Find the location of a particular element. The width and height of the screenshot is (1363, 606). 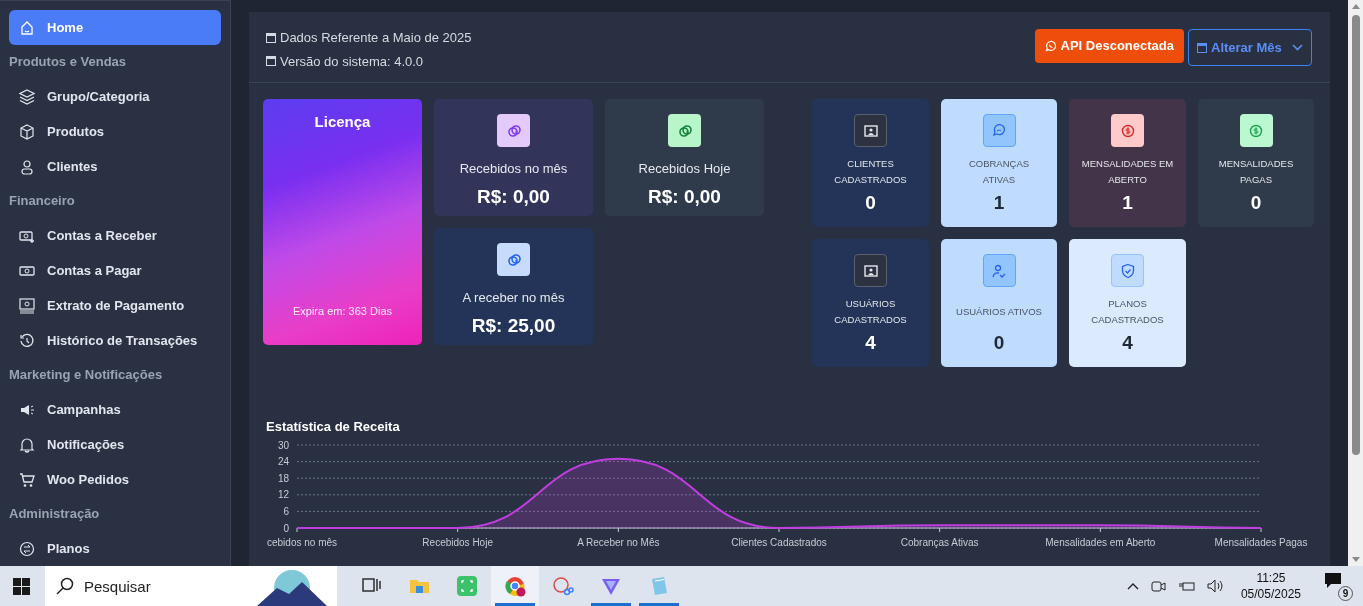

chat-bubble-icon is located at coordinates (999, 130).